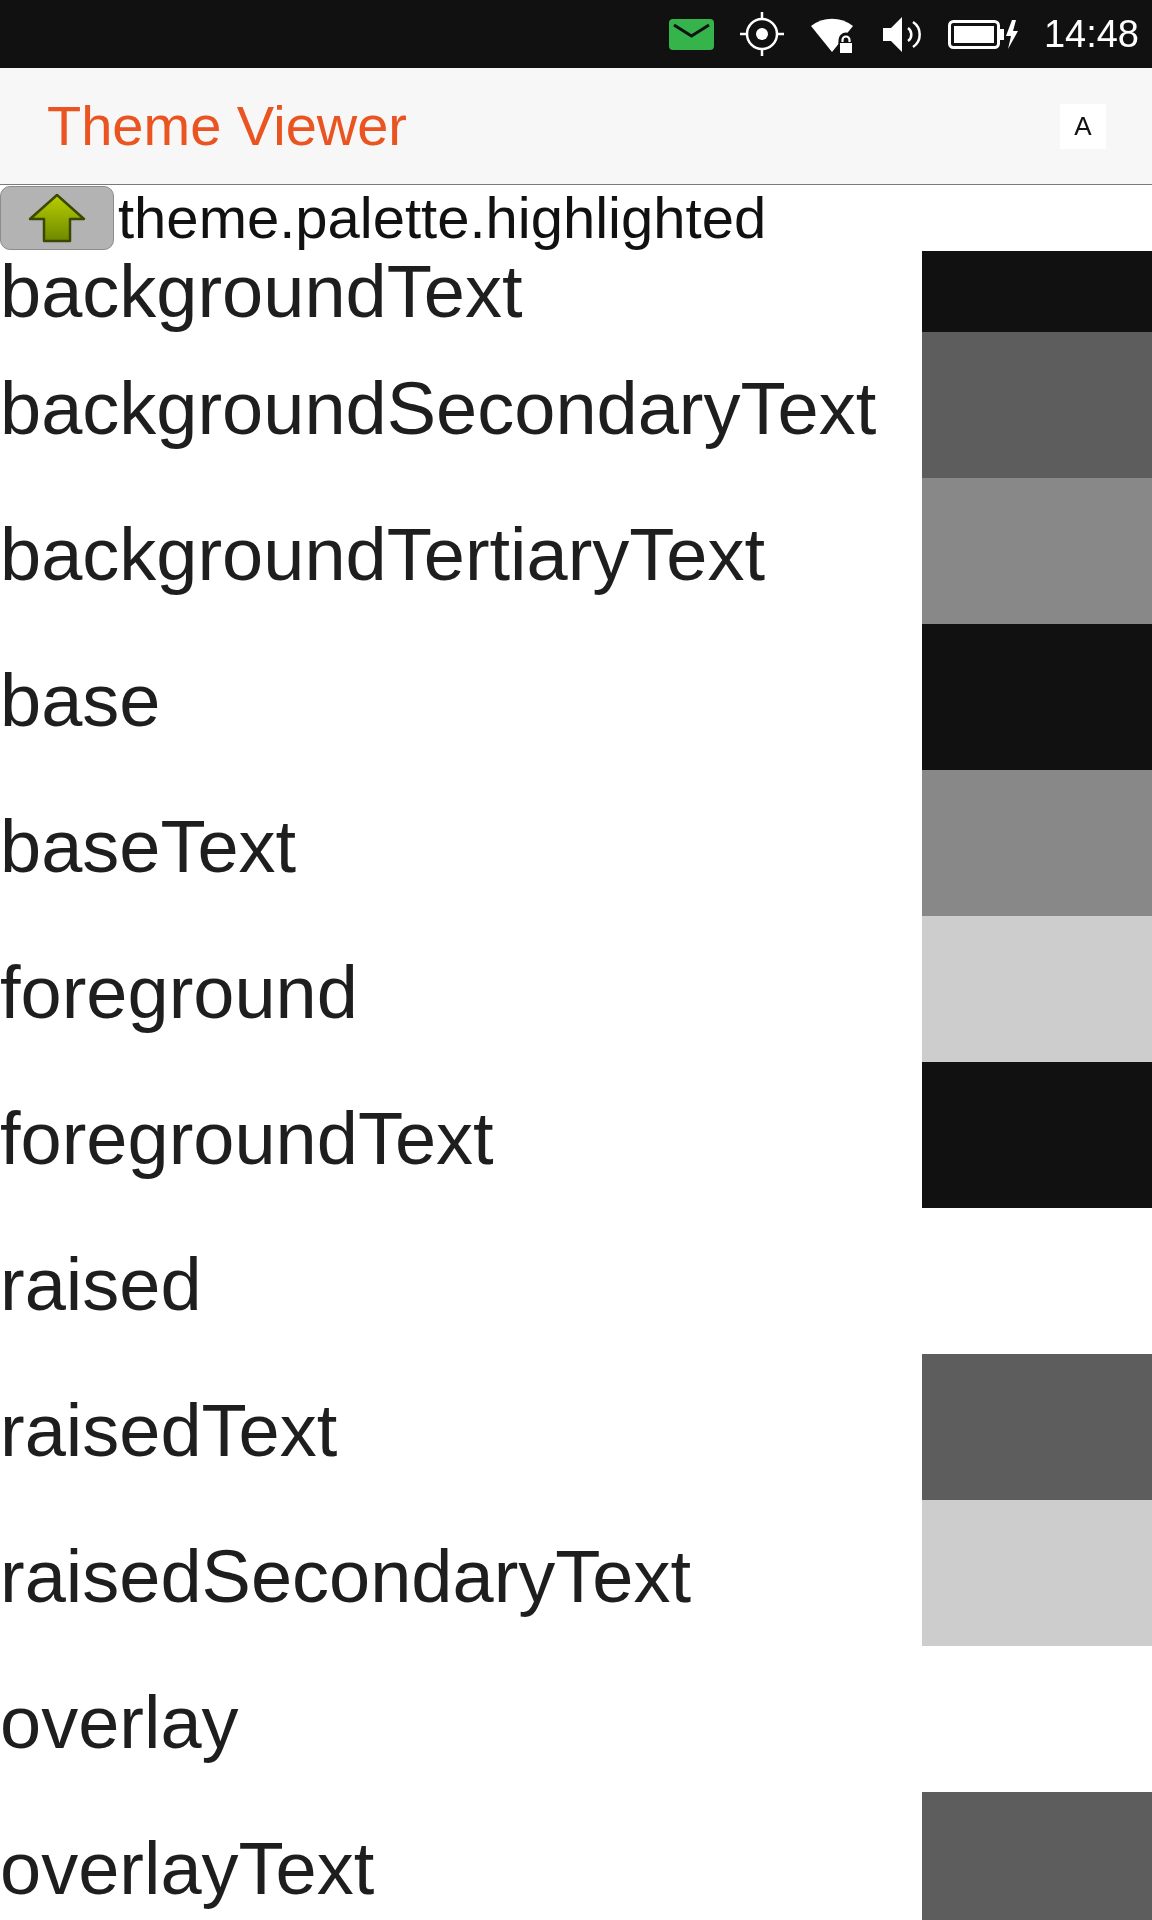 The width and height of the screenshot is (1152, 1920). Describe the element at coordinates (1091, 34) in the screenshot. I see `clock-time: 14:48` at that location.